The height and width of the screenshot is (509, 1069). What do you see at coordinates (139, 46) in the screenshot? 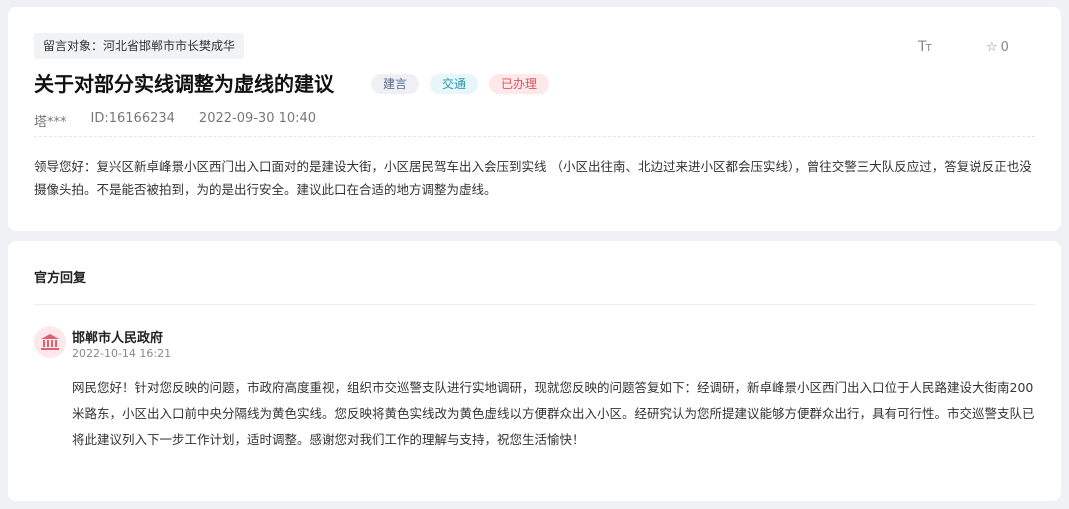
I see `message-target-tag: 留言对象：河北省邯郸市市长樊成华` at bounding box center [139, 46].